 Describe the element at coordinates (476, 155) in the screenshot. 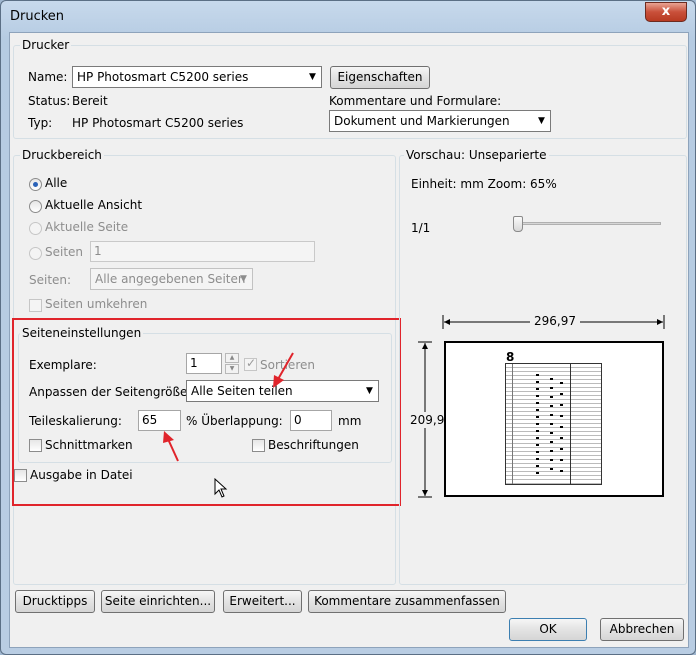

I see `preview-group-title: Vorschau: Unseparierte` at that location.